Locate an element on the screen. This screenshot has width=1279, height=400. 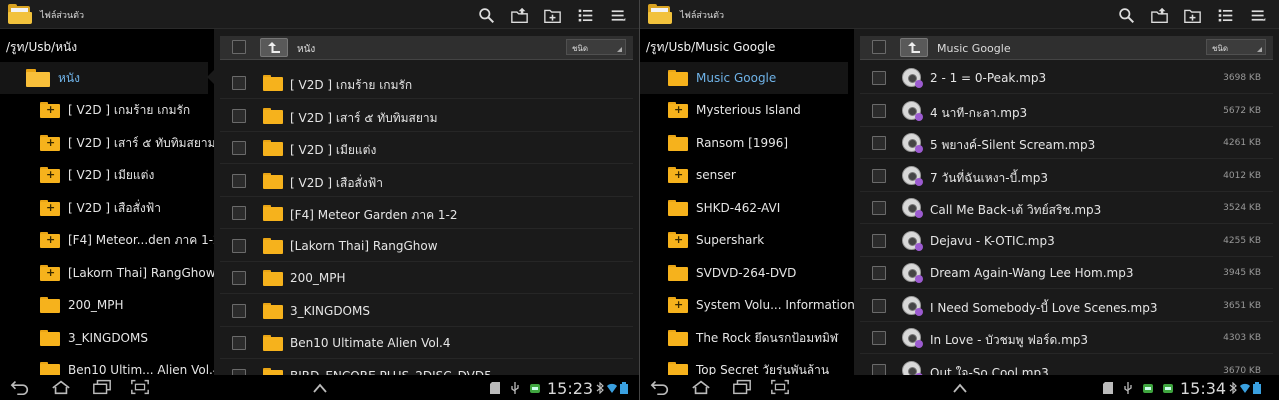
list-item: Dejavu - K-OTIC.mp3 4255 KB is located at coordinates (1066, 241).